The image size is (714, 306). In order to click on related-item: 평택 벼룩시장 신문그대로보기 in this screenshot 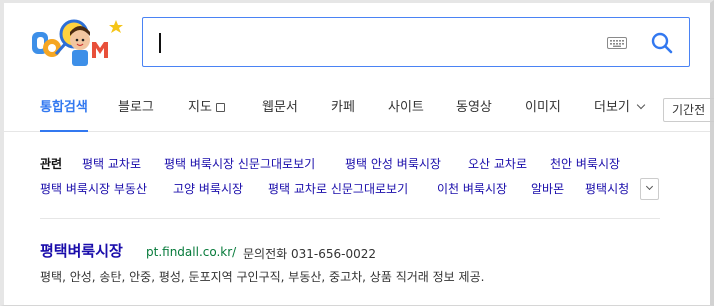, I will do `click(239, 163)`.